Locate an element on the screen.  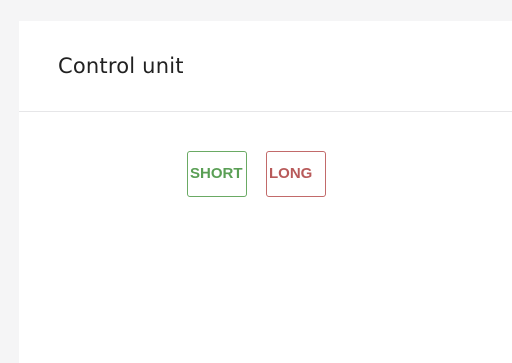
panel-title: Control unit is located at coordinates (121, 66).